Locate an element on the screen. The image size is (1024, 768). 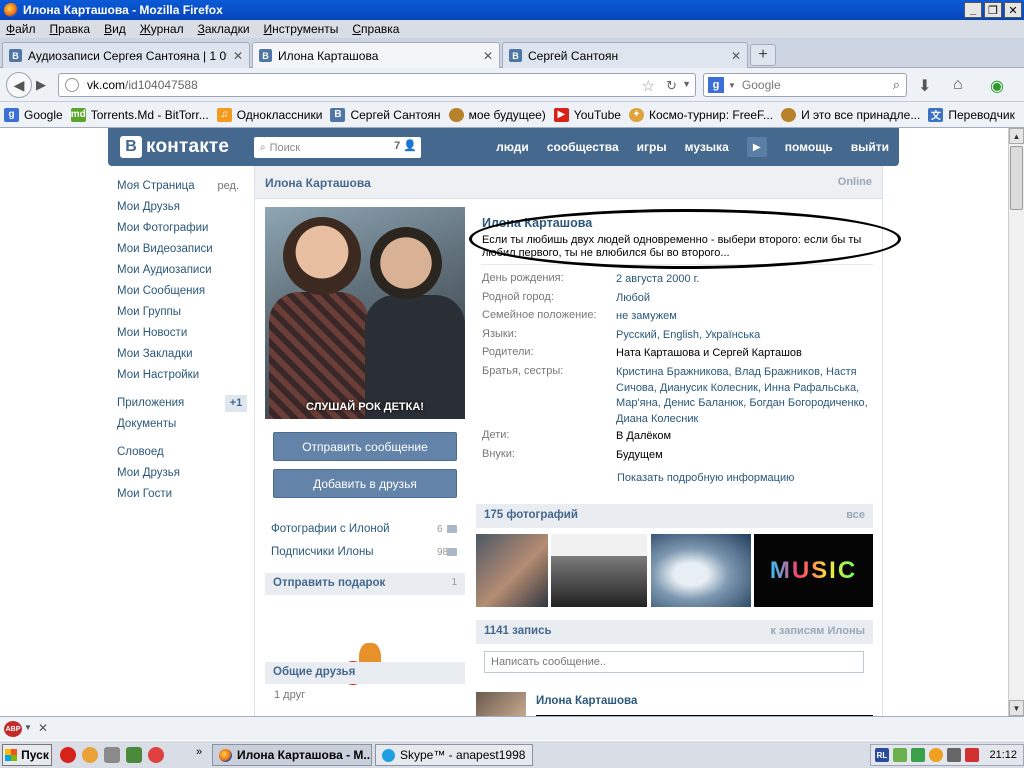
scroll-up-icon: ▲ is located at coordinates (1016, 136).